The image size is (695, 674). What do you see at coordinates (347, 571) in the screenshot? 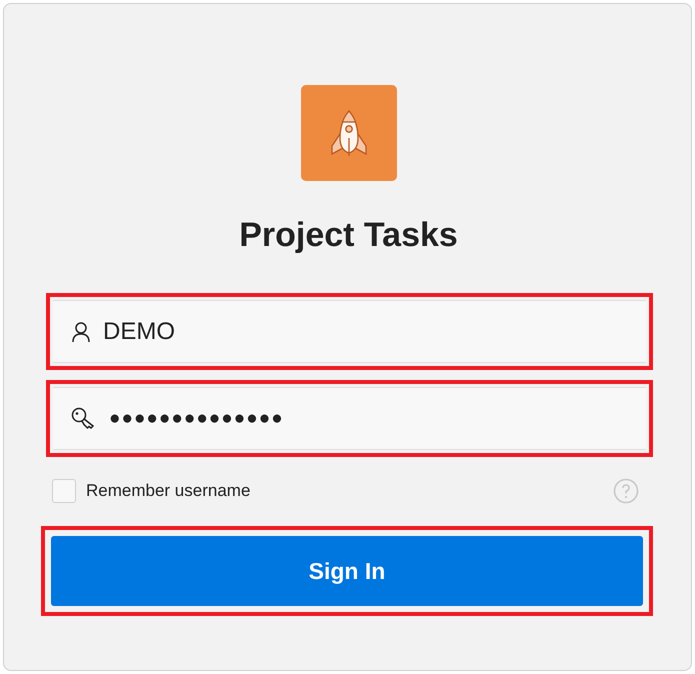
I see `sign-in-button: Sign In` at bounding box center [347, 571].